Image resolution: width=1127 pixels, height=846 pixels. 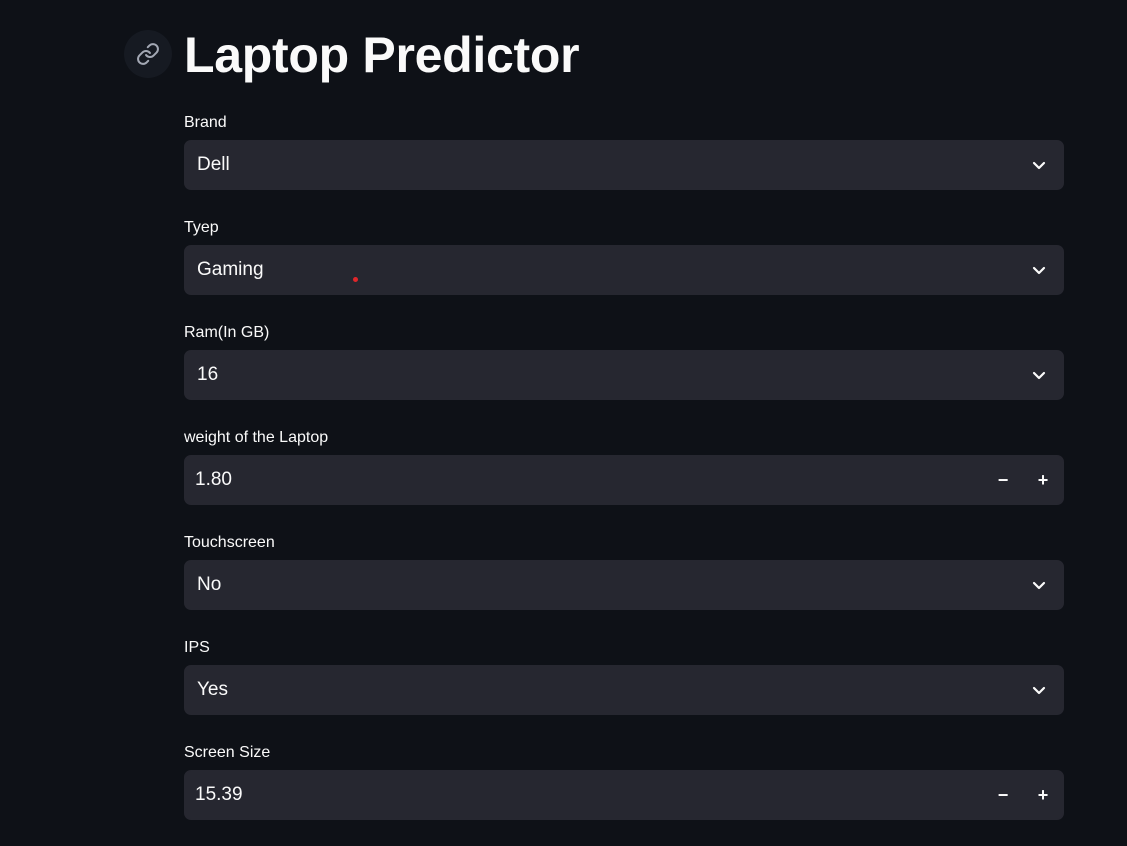 I want to click on mouse-cursor-dot, so click(x=355, y=279).